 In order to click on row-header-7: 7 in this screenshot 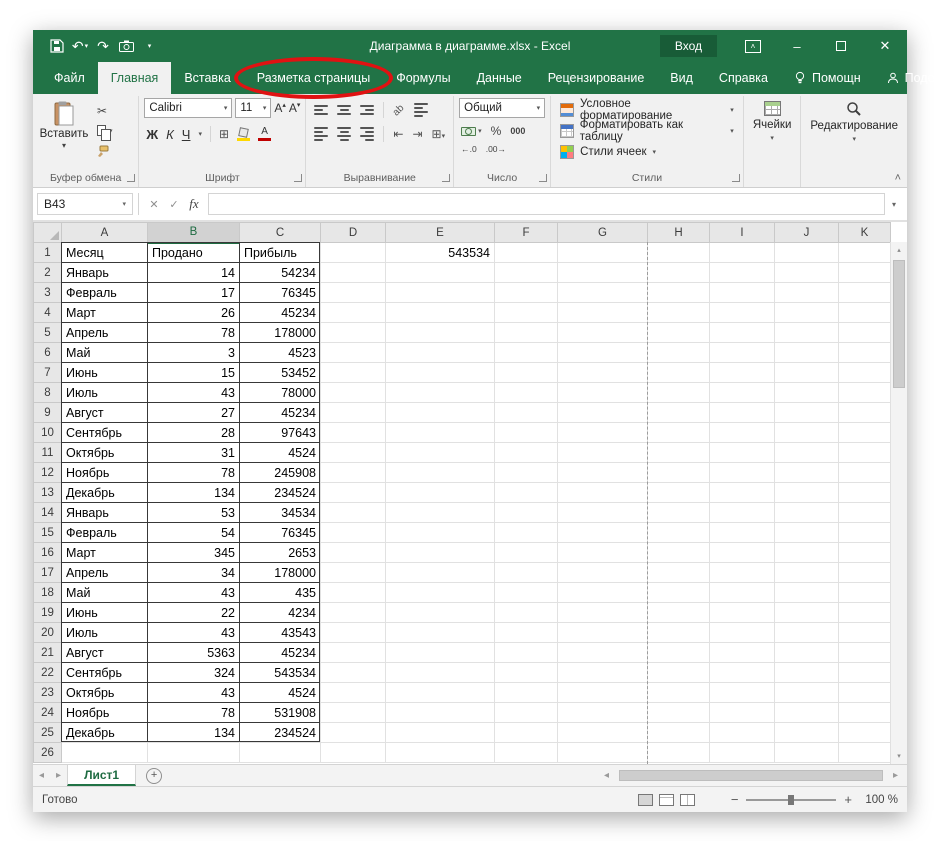, I will do `click(47, 372)`.